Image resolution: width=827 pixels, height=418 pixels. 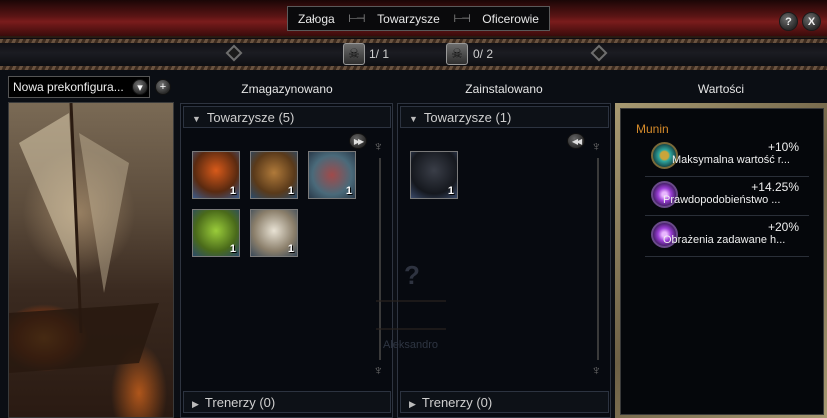 What do you see at coordinates (510, 19) in the screenshot?
I see `tab-oficerowie: Oficerowie` at bounding box center [510, 19].